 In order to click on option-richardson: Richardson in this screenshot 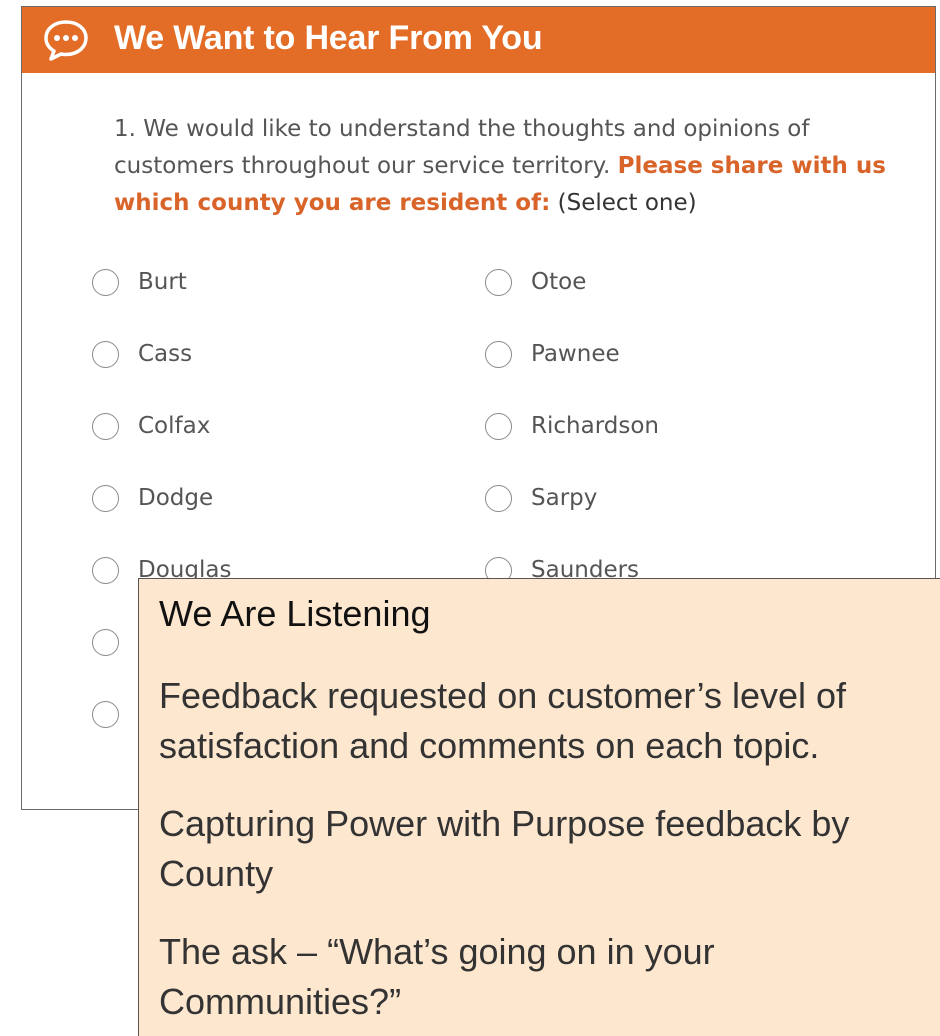, I will do `click(572, 426)`.